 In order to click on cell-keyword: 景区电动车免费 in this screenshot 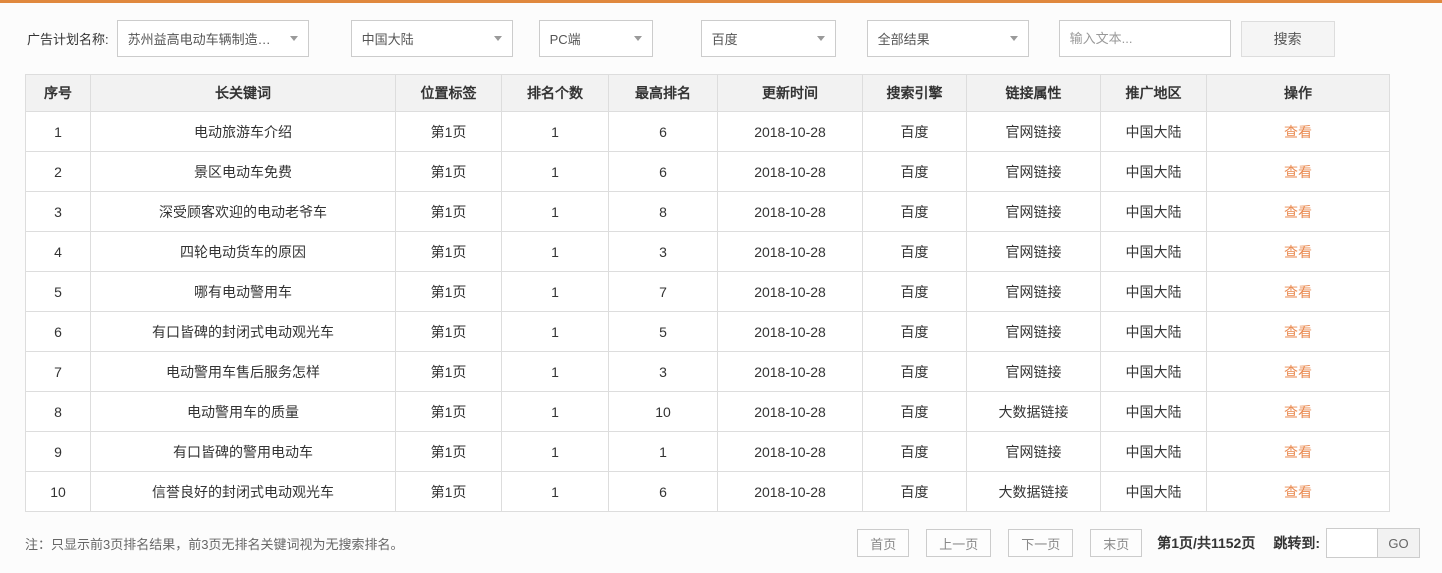, I will do `click(243, 171)`.